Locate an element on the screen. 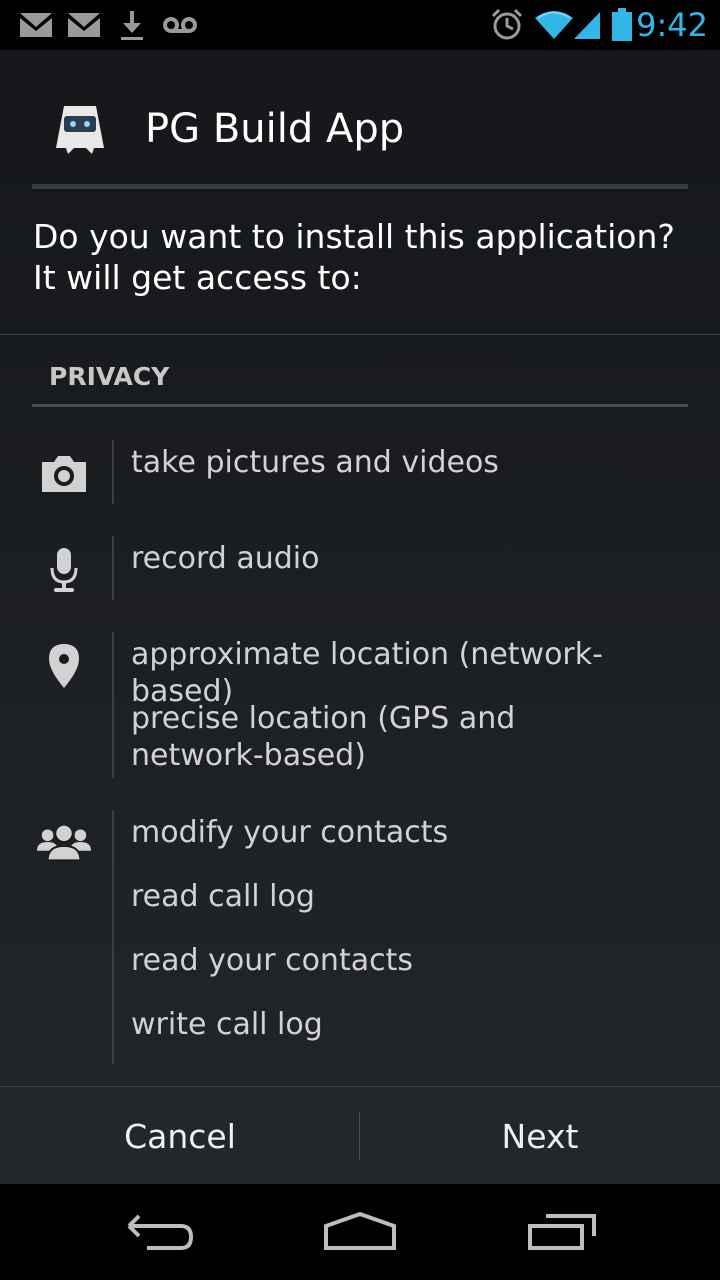 Image resolution: width=720 pixels, height=1280 pixels. recents-icon is located at coordinates (562, 1232).